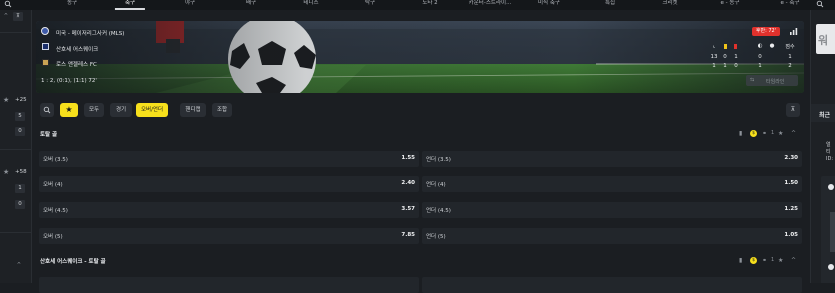 This screenshot has width=835, height=293. What do you see at coordinates (429, 5) in the screenshot?
I see `nav-item-dota2: 도타 2` at bounding box center [429, 5].